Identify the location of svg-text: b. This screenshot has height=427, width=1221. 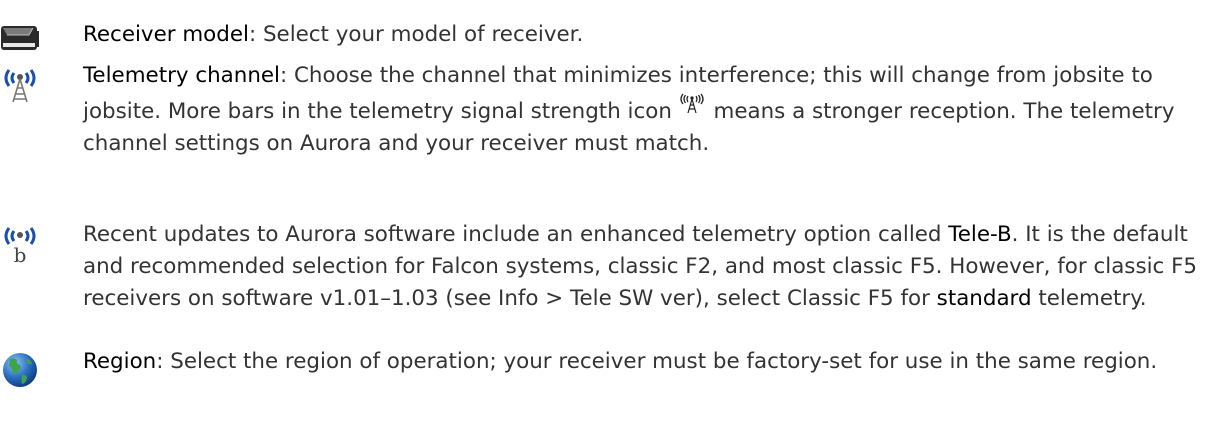
(20, 254).